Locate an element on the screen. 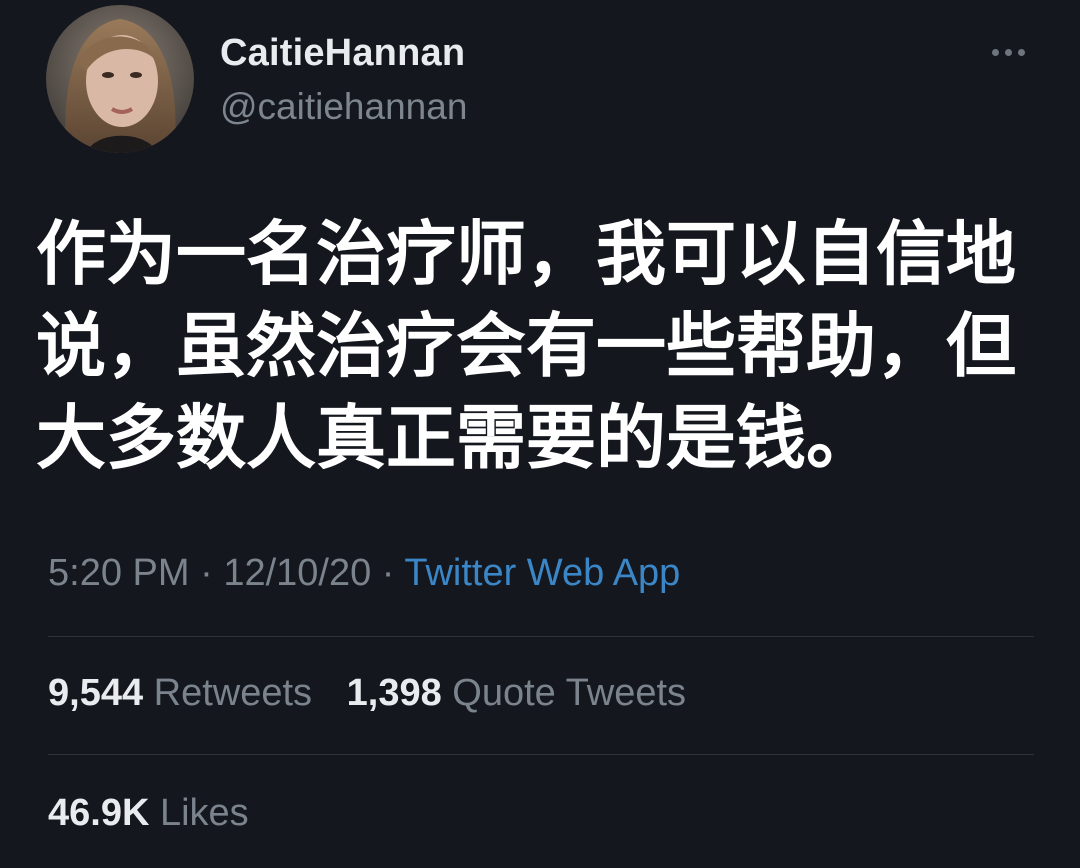 The width and height of the screenshot is (1080, 868). tweet-source-link: Twitter Web App is located at coordinates (542, 573).